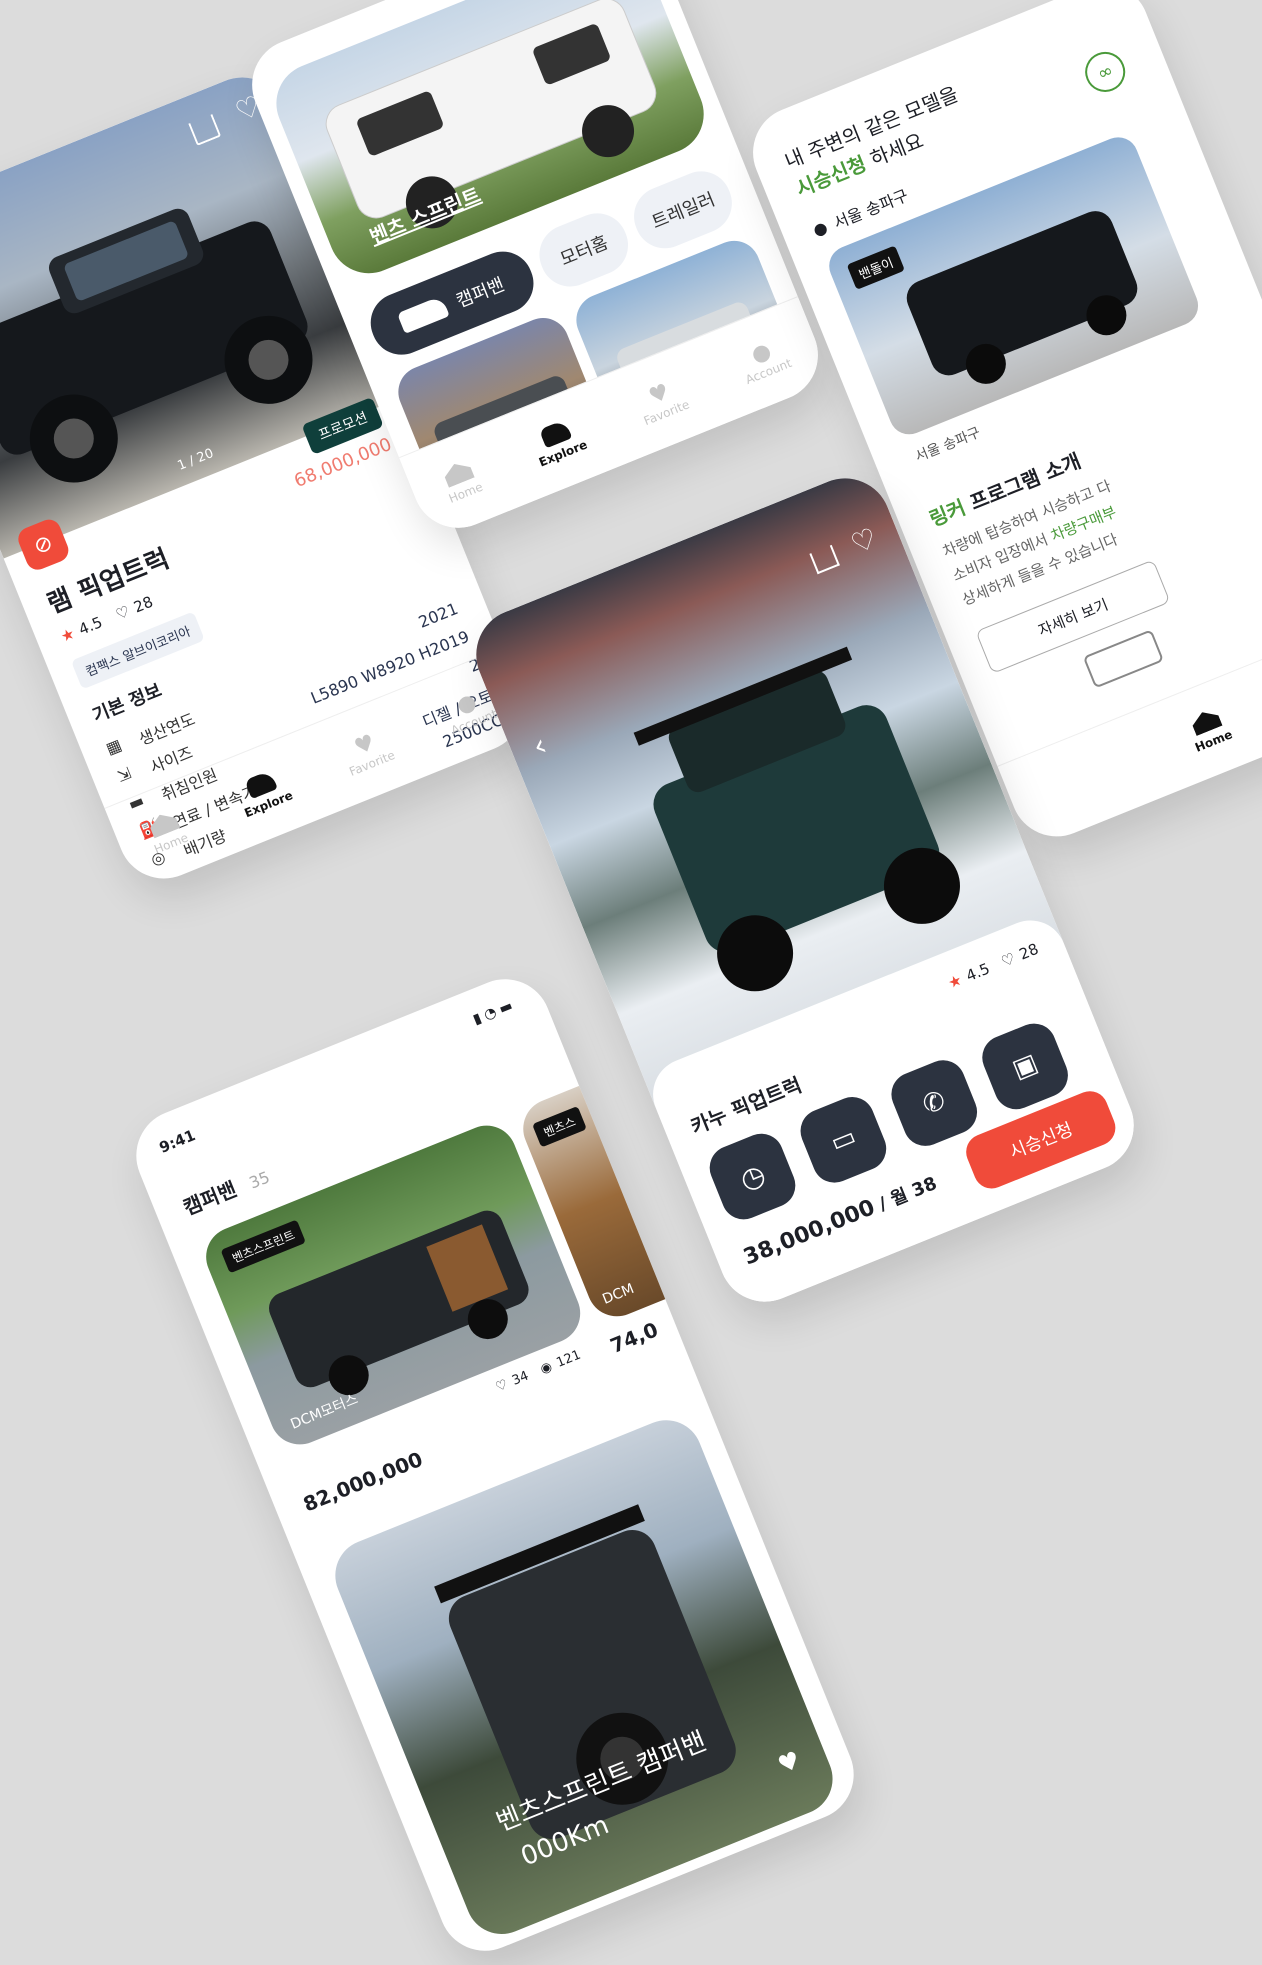  I want to click on nav-account: ● Account, so click(763, 359).